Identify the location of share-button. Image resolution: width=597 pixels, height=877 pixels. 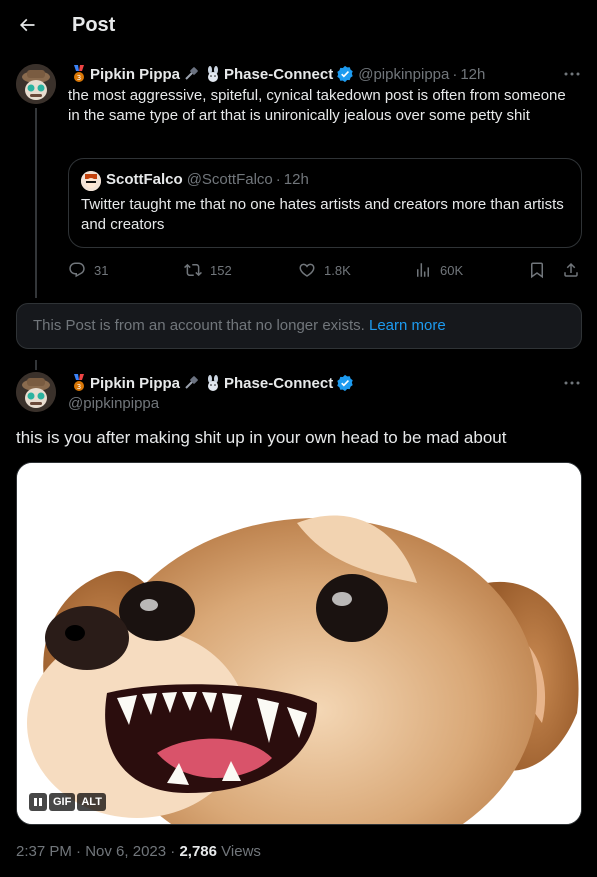
(575, 270).